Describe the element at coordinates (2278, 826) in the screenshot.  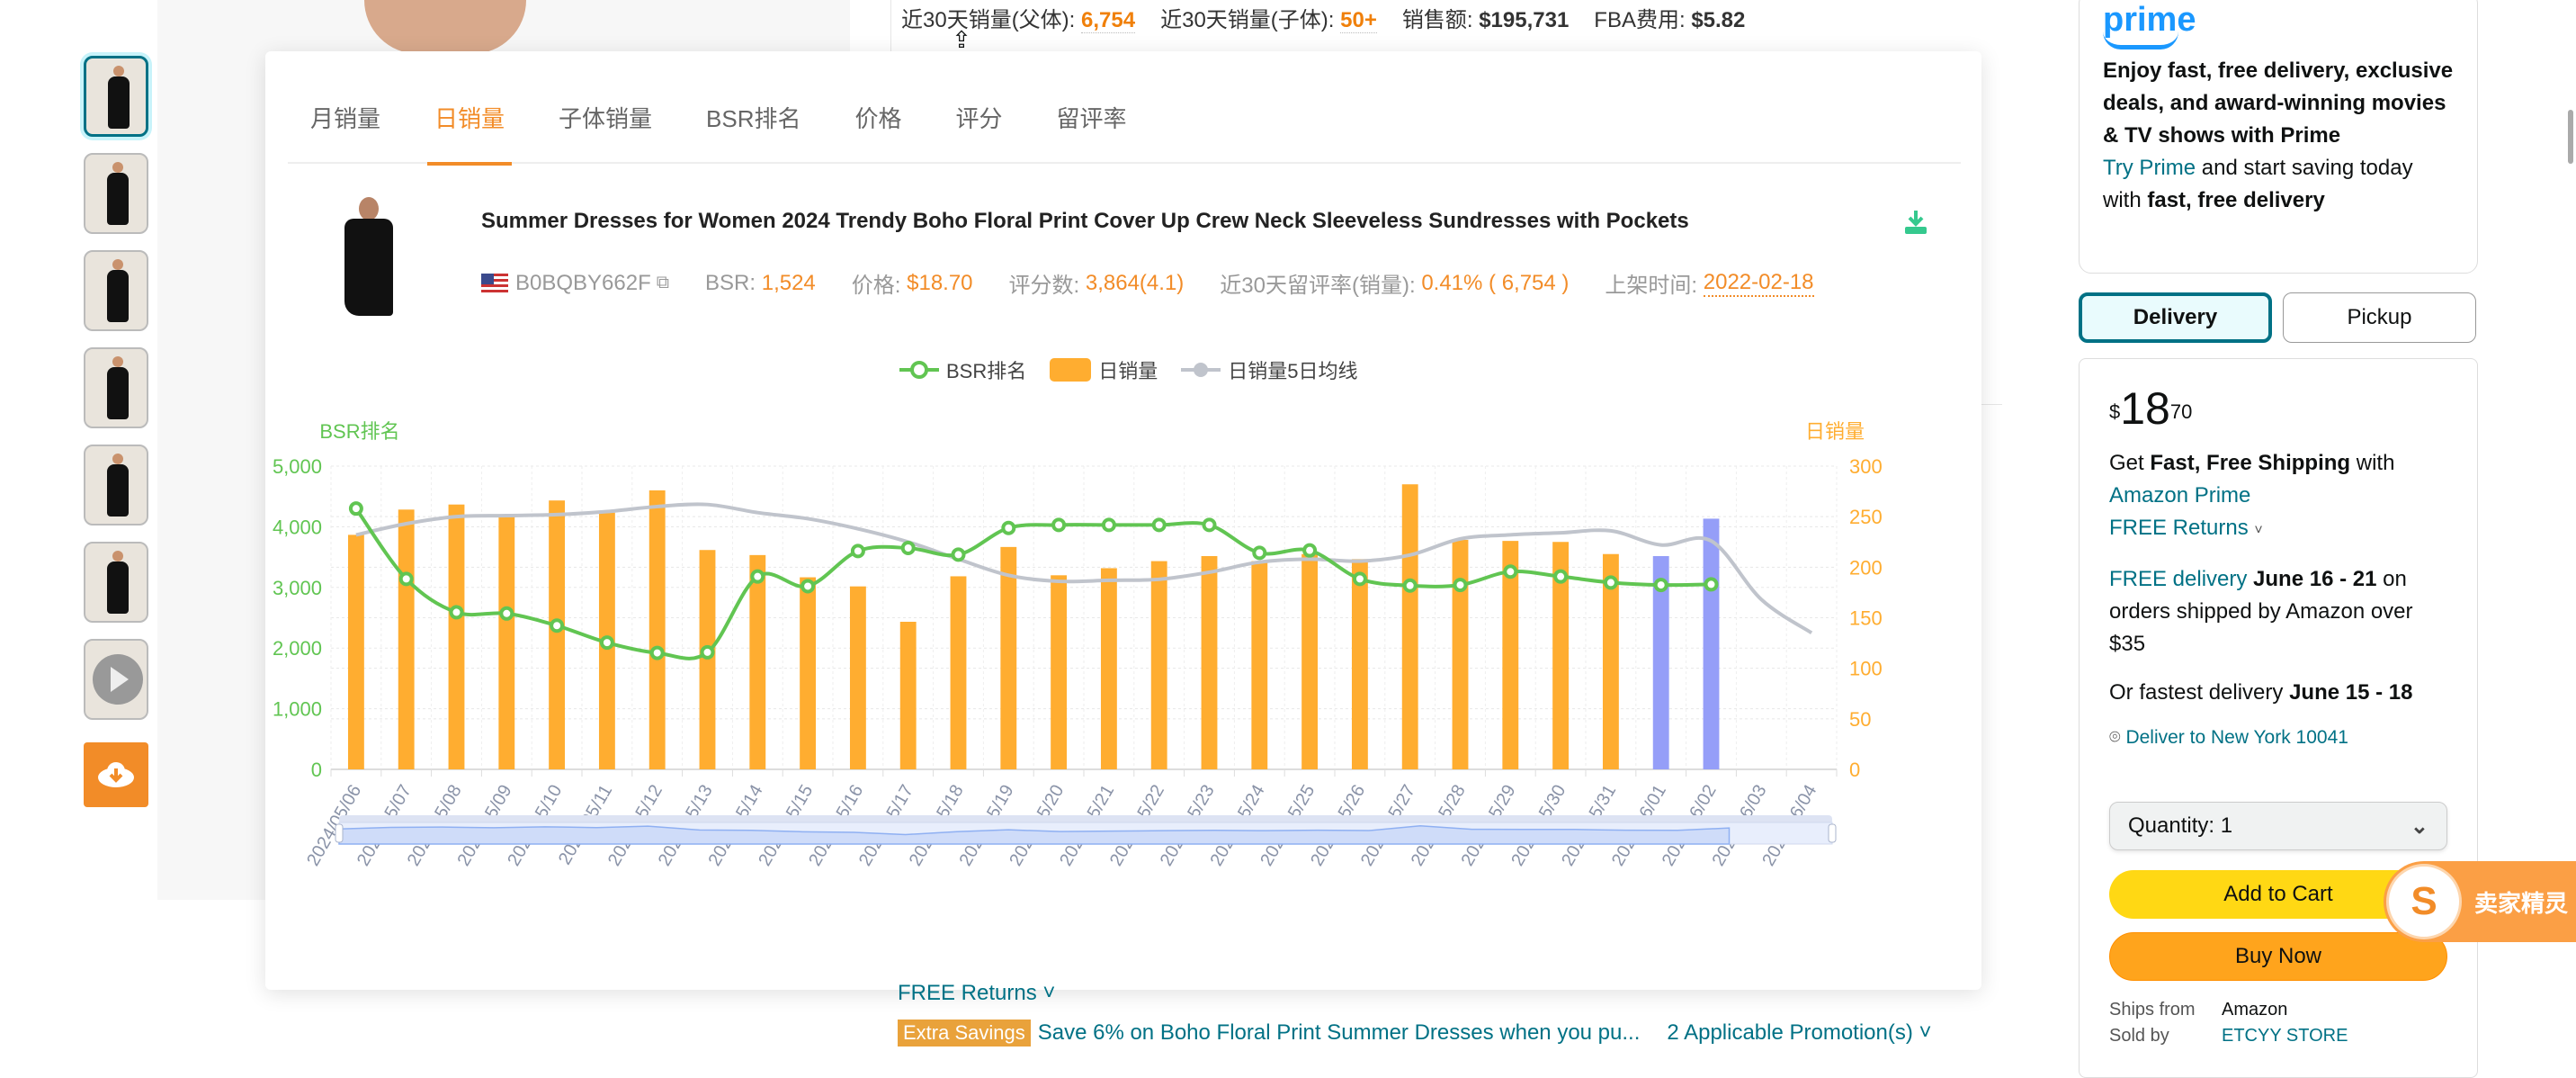
I see `quantity-select: Quantity: 1 ⌄` at that location.